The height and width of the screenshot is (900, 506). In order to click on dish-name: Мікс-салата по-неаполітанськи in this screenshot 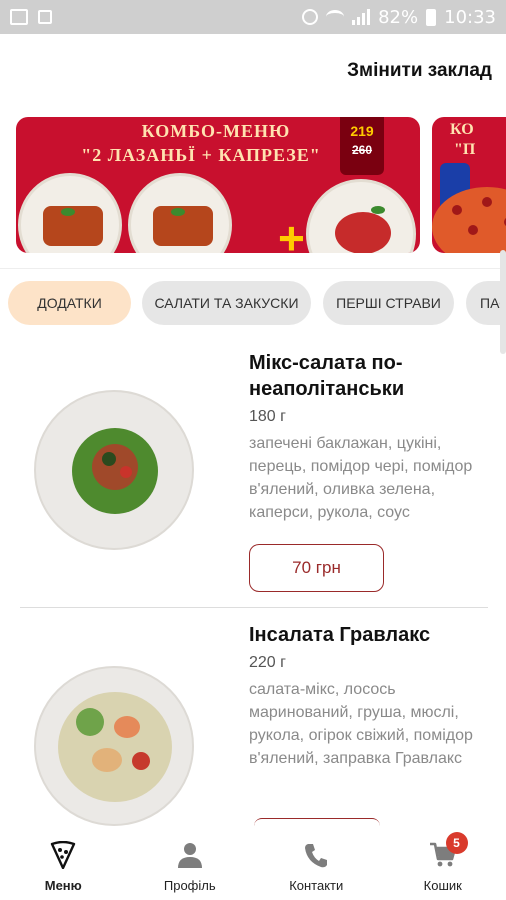, I will do `click(327, 376)`.